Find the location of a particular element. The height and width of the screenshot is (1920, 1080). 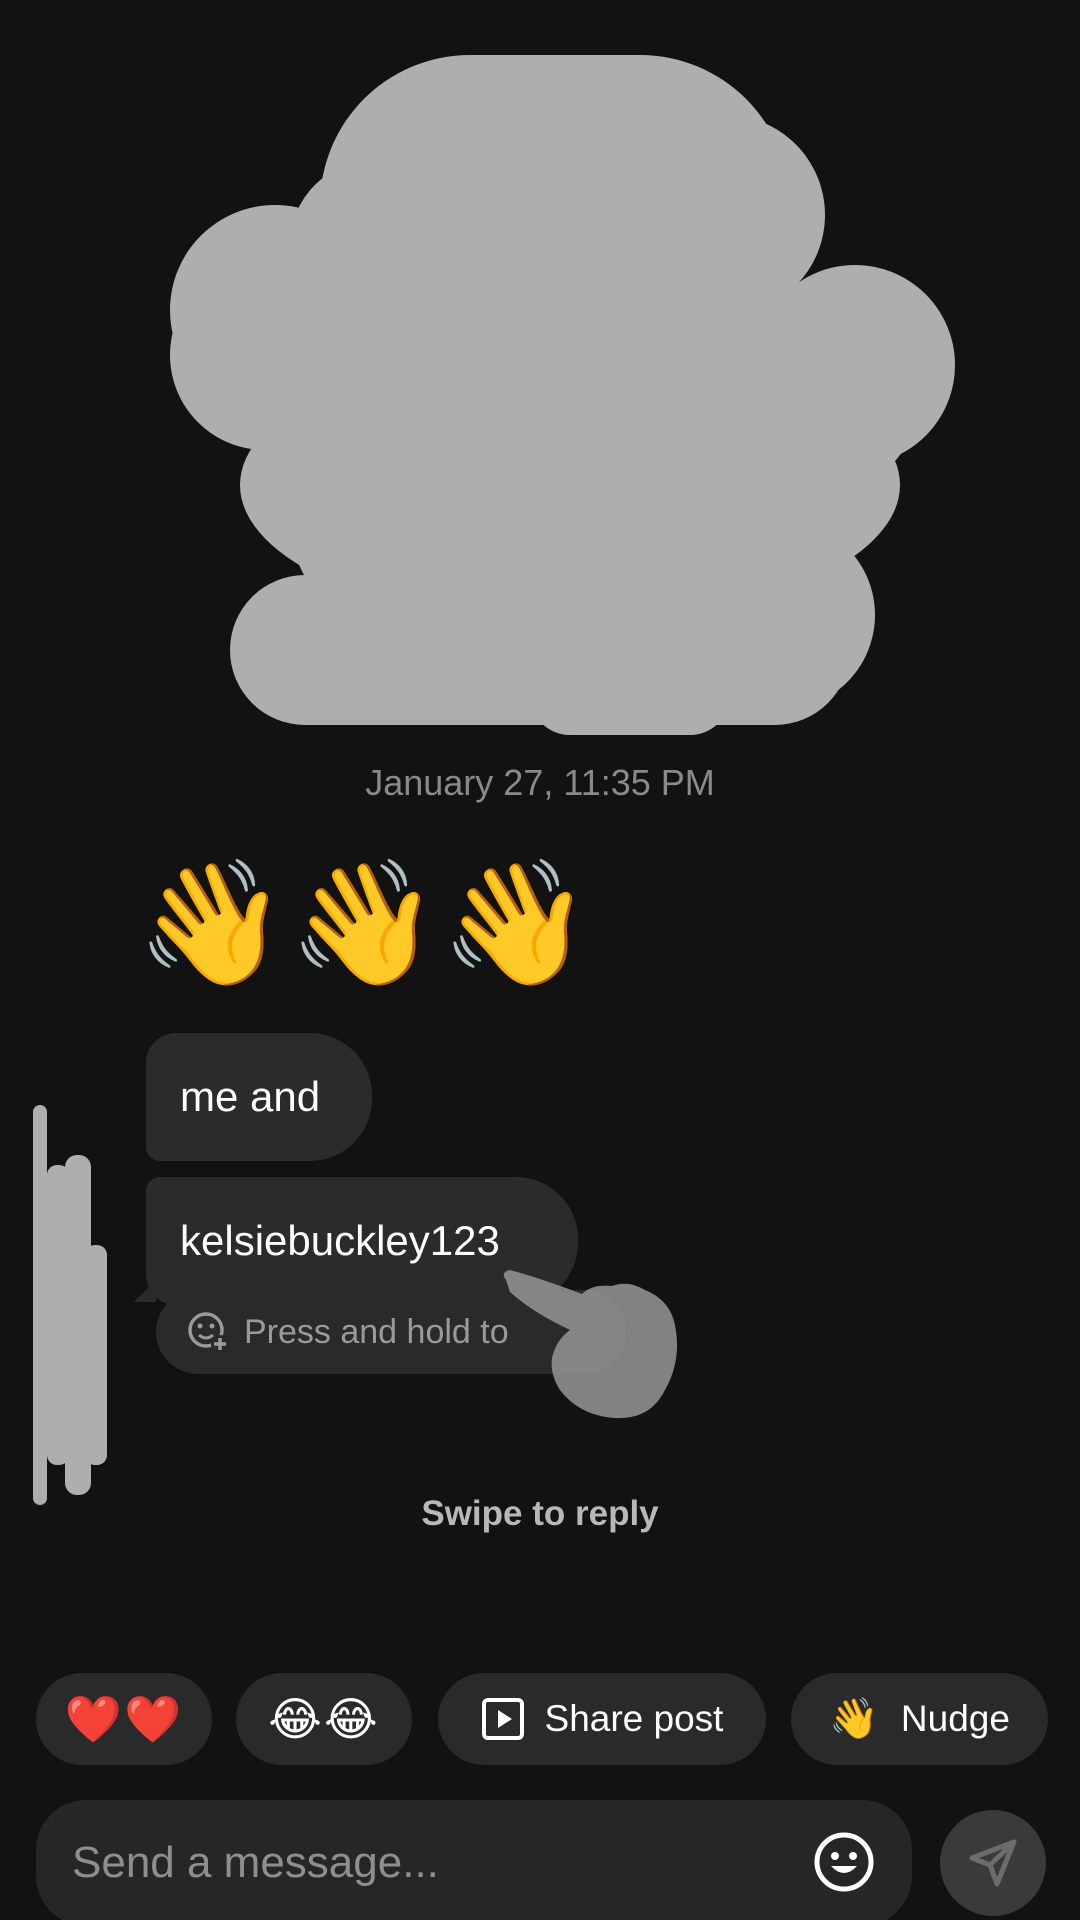

message-bubble: me and is located at coordinates (259, 1097).